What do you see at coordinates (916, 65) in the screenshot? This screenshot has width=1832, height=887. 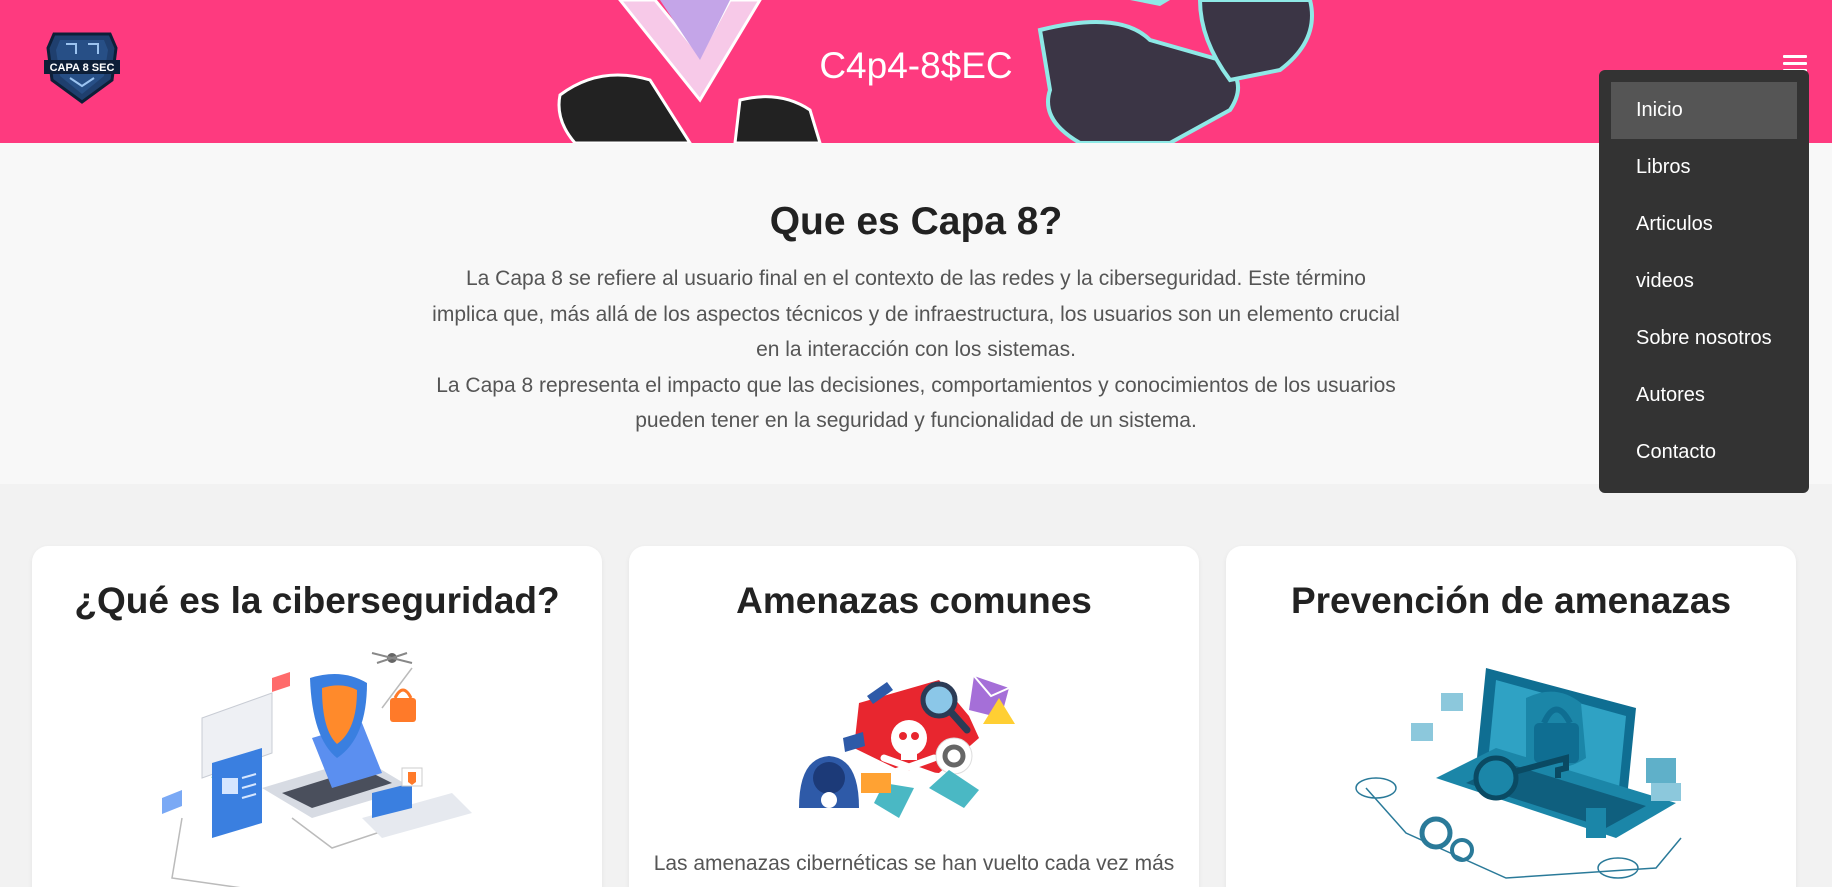 I see `site-title: C4p4-8$EC` at bounding box center [916, 65].